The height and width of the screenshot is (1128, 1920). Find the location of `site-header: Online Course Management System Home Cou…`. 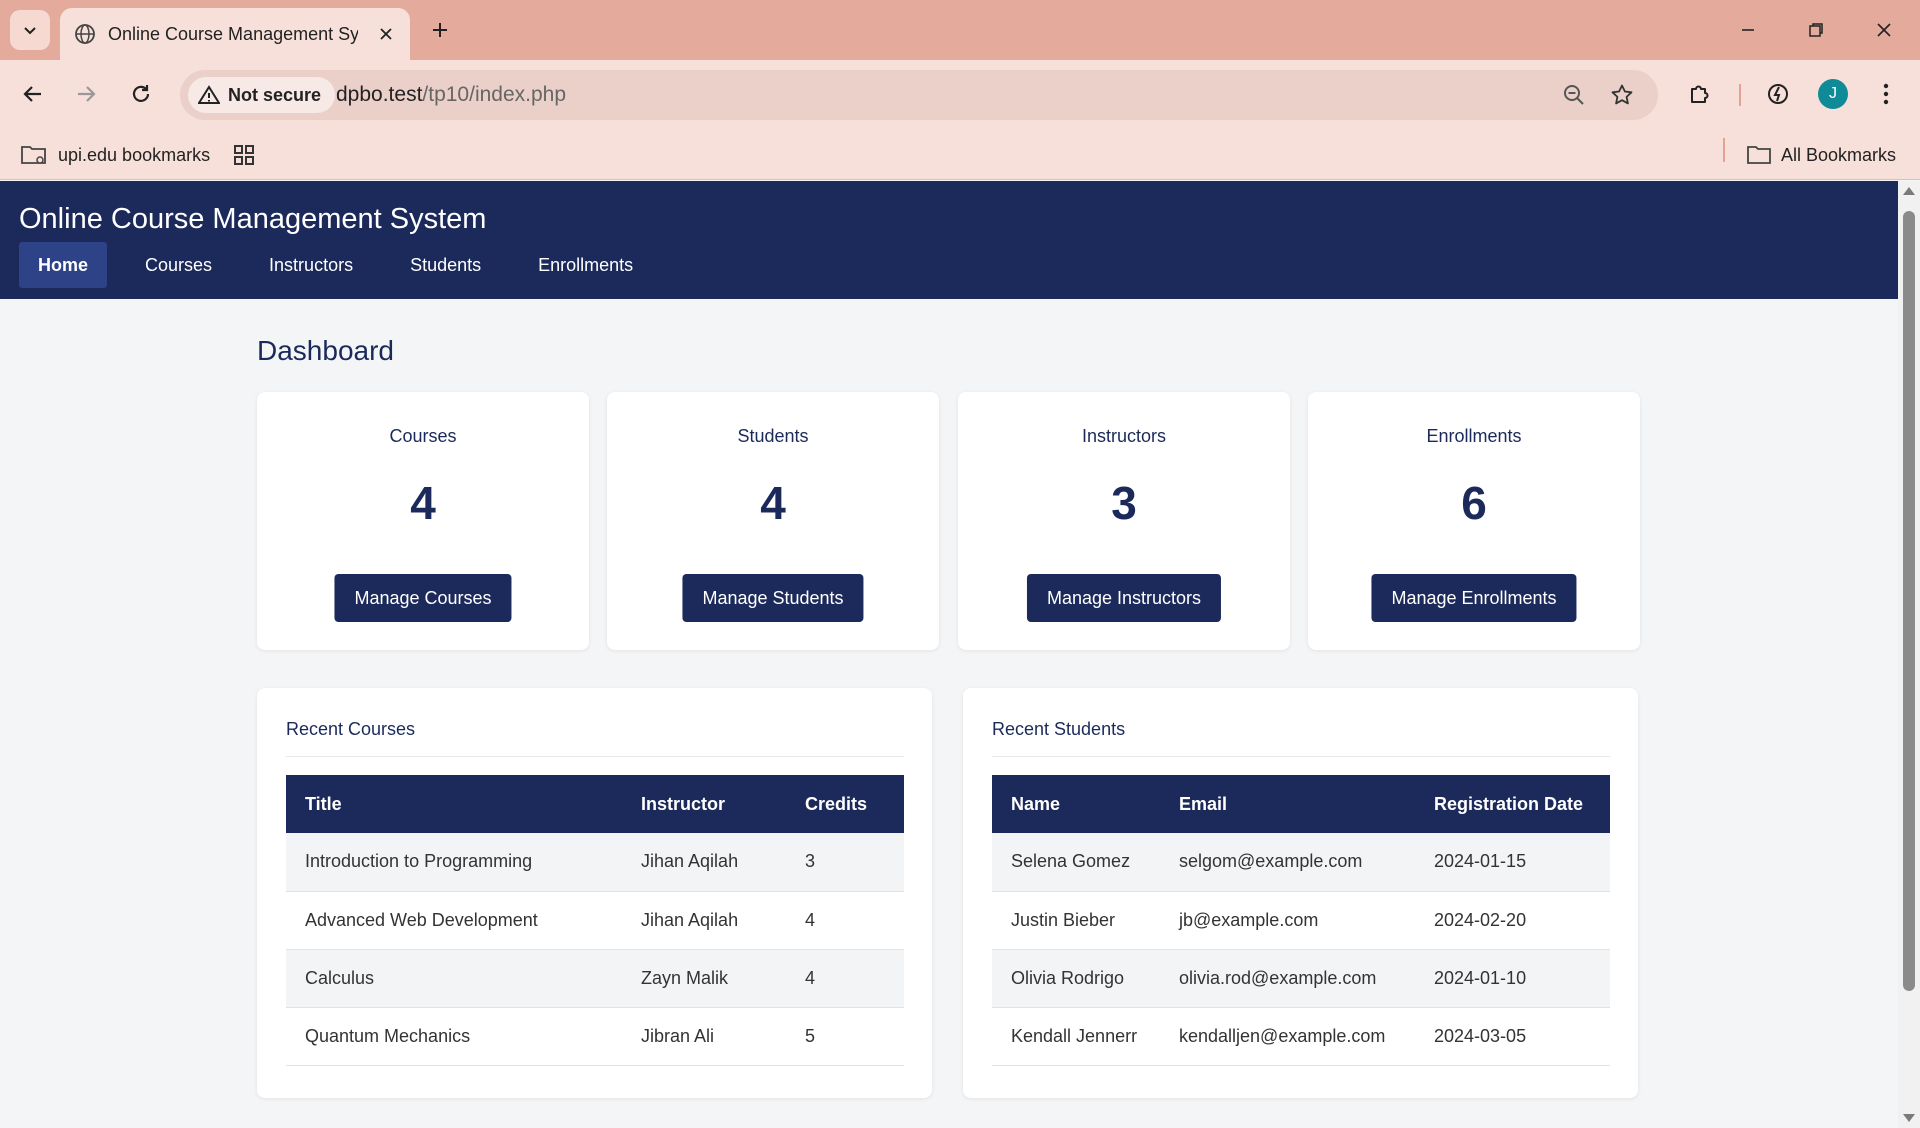

site-header: Online Course Management System Home Cou… is located at coordinates (949, 240).